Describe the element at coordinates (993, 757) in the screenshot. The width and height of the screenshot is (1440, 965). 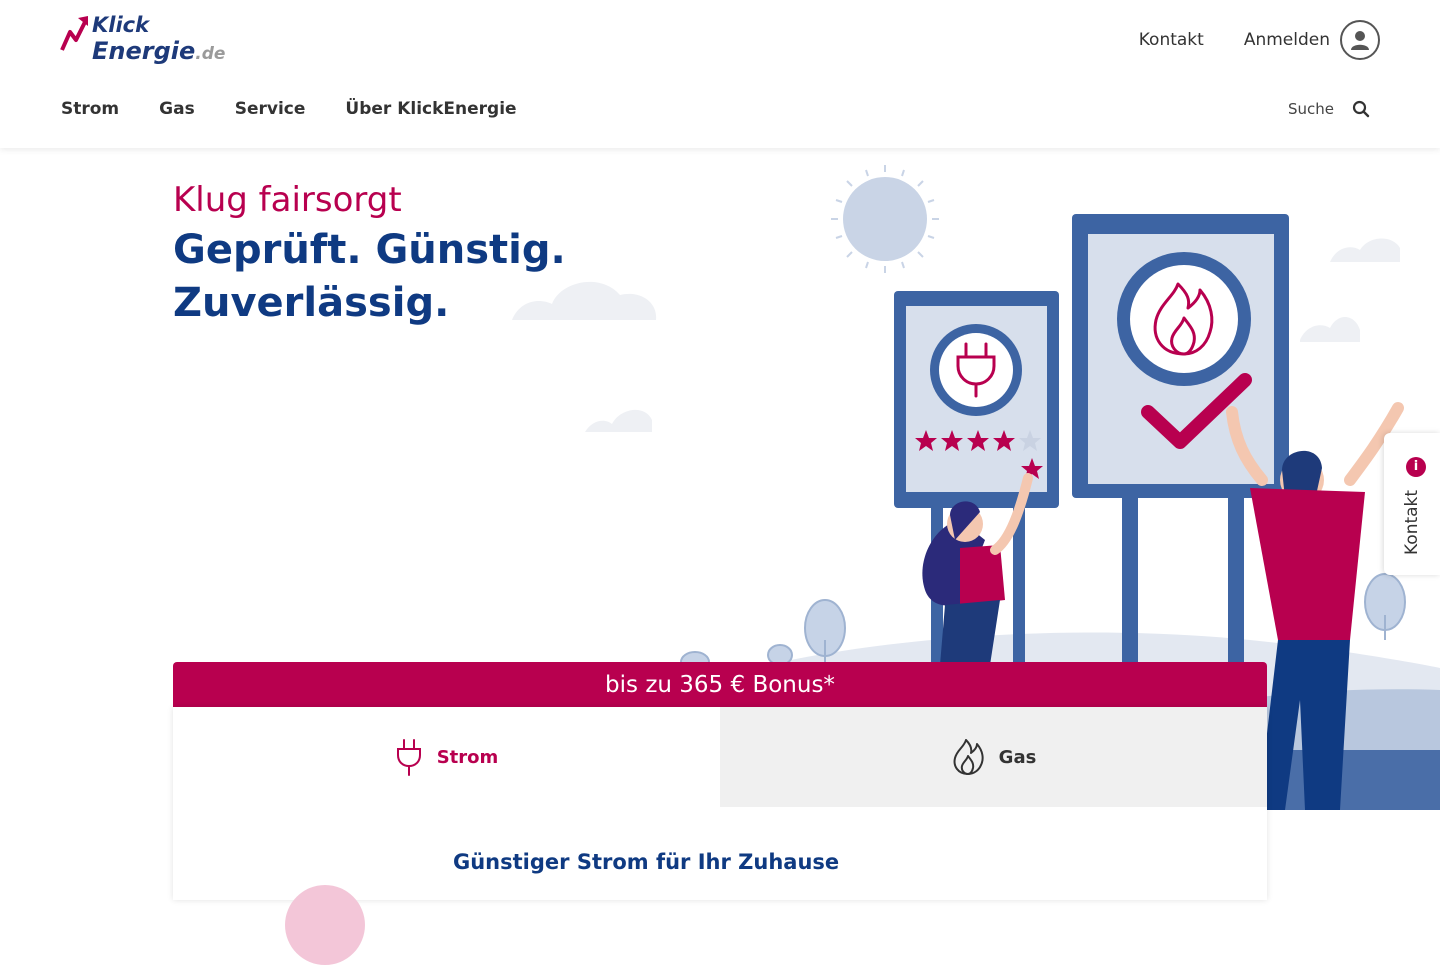
I see `tab-gas: Gas` at that location.